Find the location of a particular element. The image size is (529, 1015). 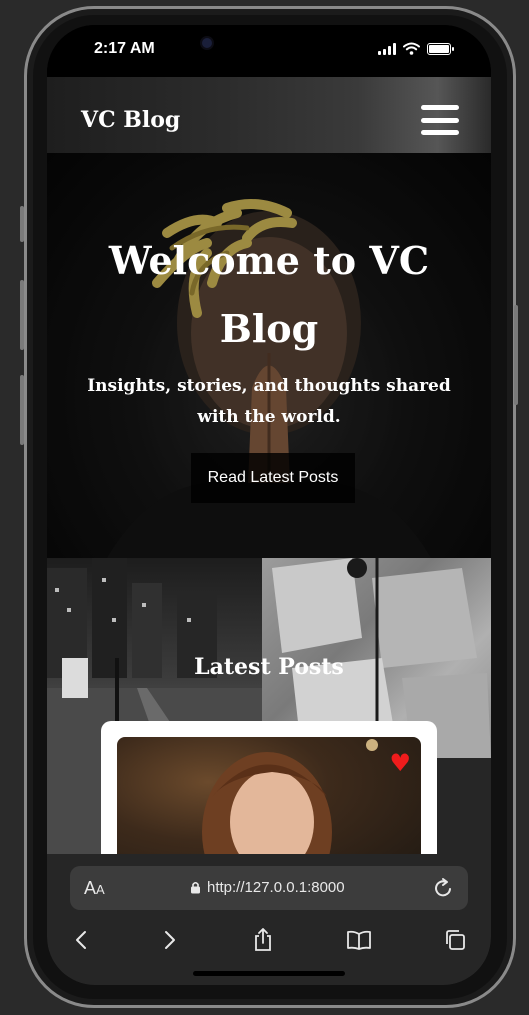

tabs-icon is located at coordinates (455, 940).